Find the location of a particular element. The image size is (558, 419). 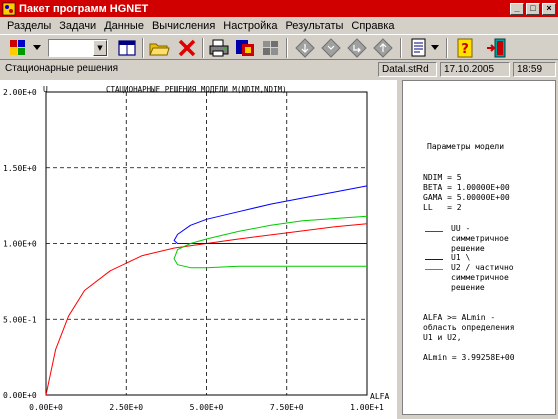

legend-swatch-u2 is located at coordinates (434, 269).